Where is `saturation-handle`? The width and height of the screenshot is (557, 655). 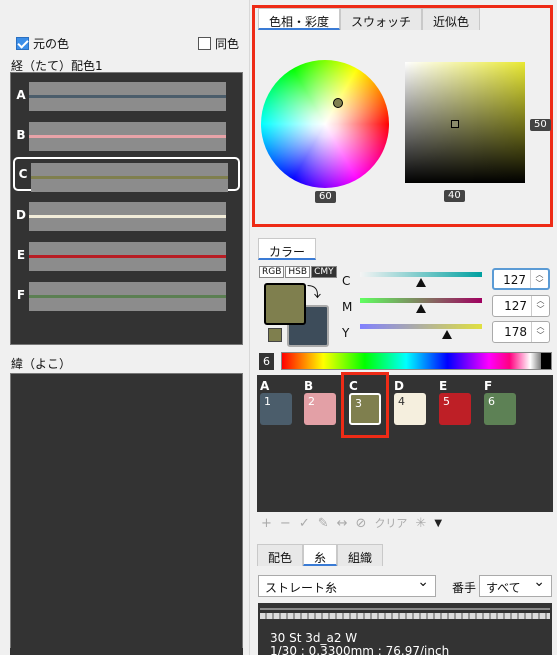 saturation-handle is located at coordinates (455, 124).